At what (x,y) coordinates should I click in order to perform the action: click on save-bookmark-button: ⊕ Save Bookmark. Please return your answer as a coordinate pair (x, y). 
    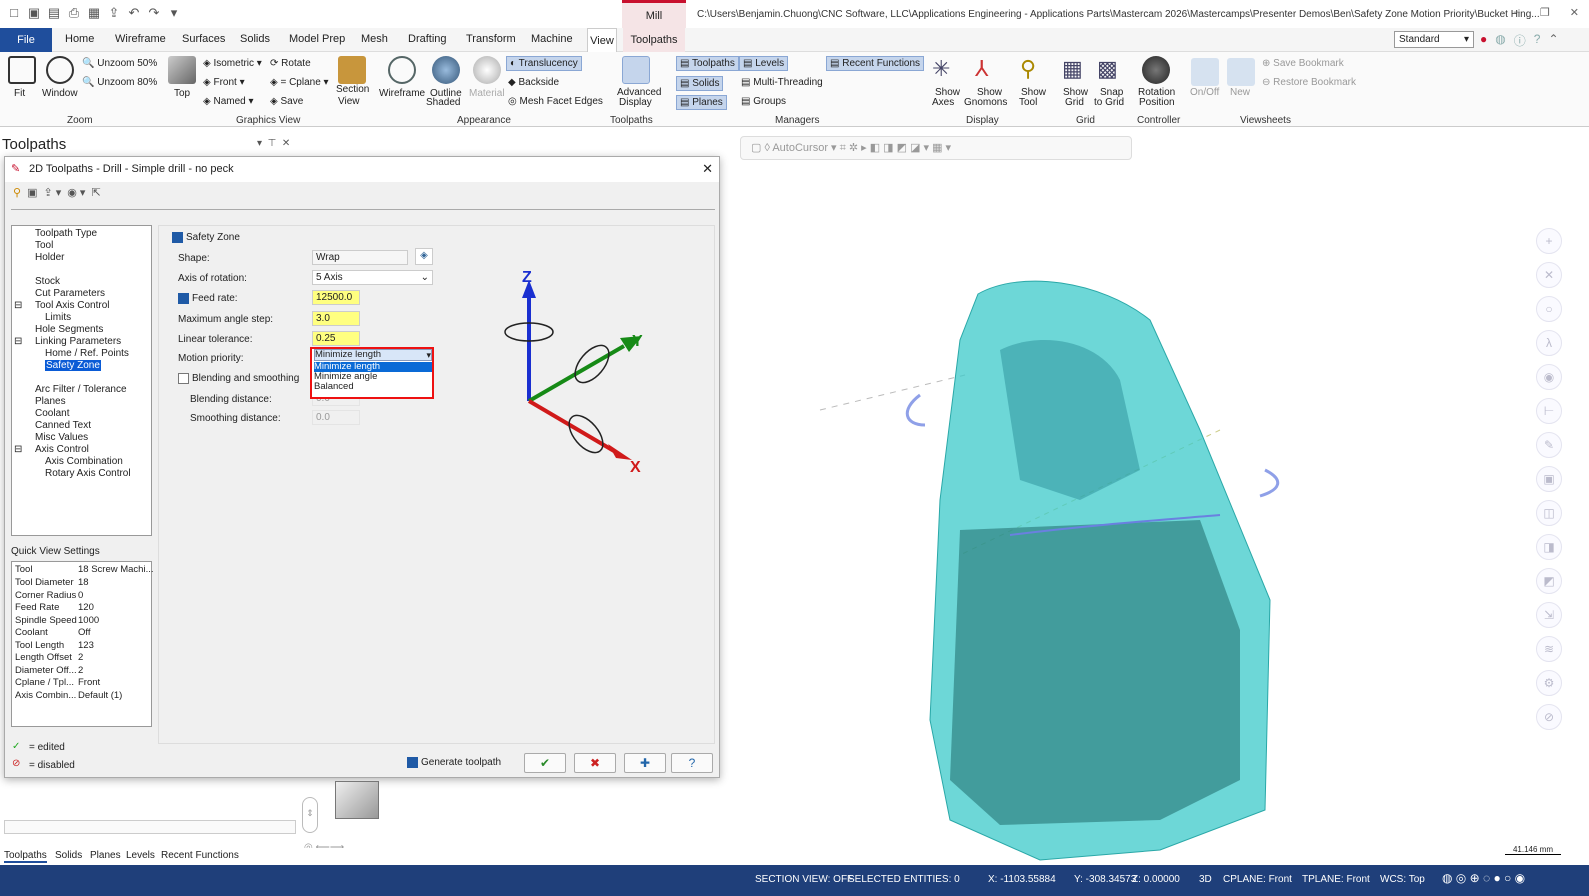
    Looking at the image, I should click on (1303, 63).